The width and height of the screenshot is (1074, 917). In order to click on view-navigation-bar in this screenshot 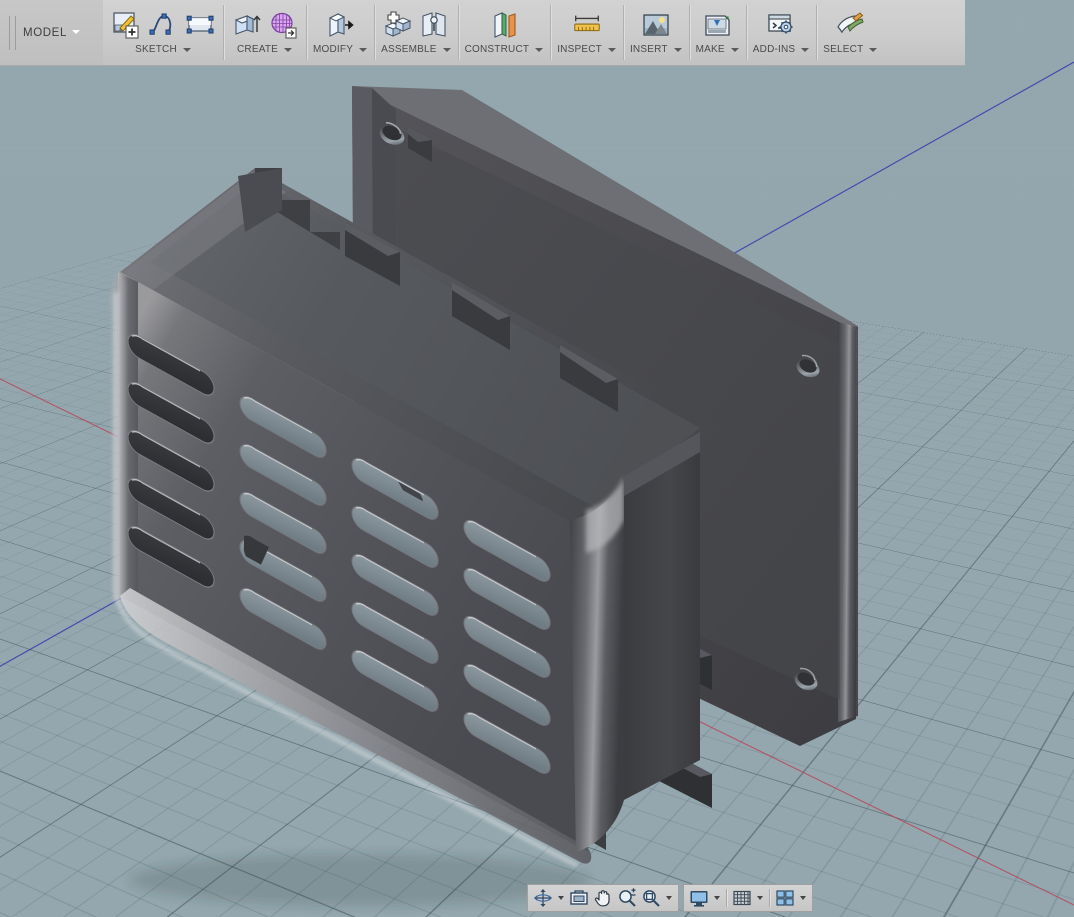, I will do `click(603, 898)`.